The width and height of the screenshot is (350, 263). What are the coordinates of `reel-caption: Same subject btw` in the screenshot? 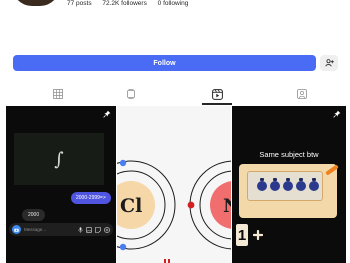 It's located at (289, 154).